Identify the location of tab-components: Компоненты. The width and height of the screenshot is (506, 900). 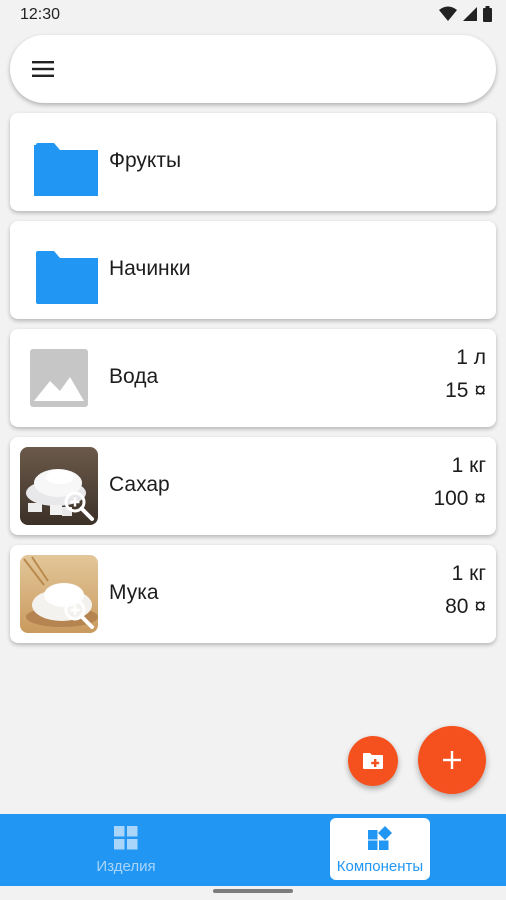
(380, 849).